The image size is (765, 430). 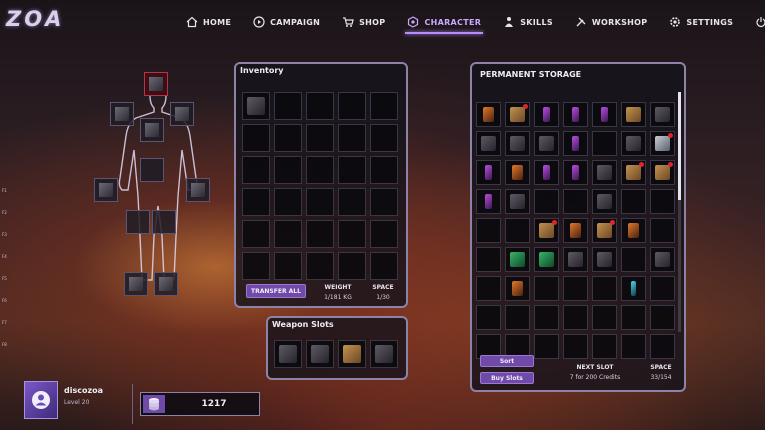 I want to click on nav-campaign: CAMPAIGN, so click(x=286, y=22).